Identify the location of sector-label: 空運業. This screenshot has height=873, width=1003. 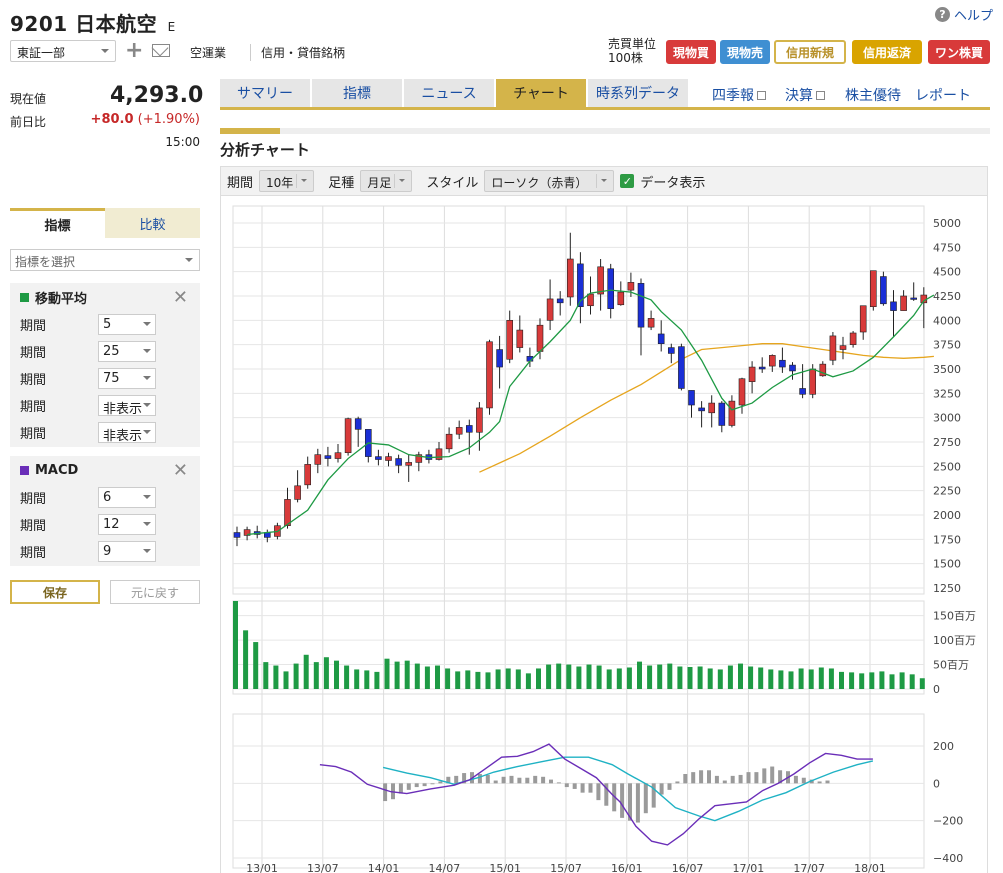
(208, 52).